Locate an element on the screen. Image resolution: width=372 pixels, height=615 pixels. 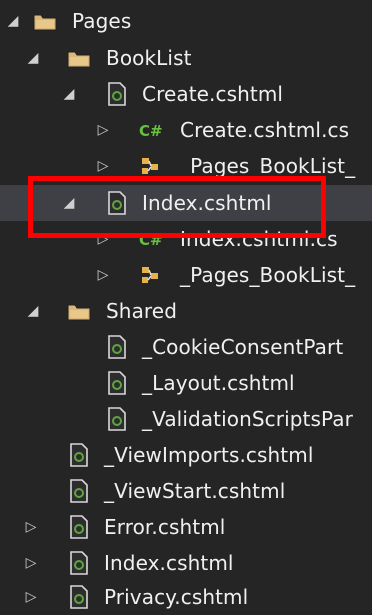
tree-item-error-cshtml: ▷ Error.cshtml is located at coordinates (186, 527).